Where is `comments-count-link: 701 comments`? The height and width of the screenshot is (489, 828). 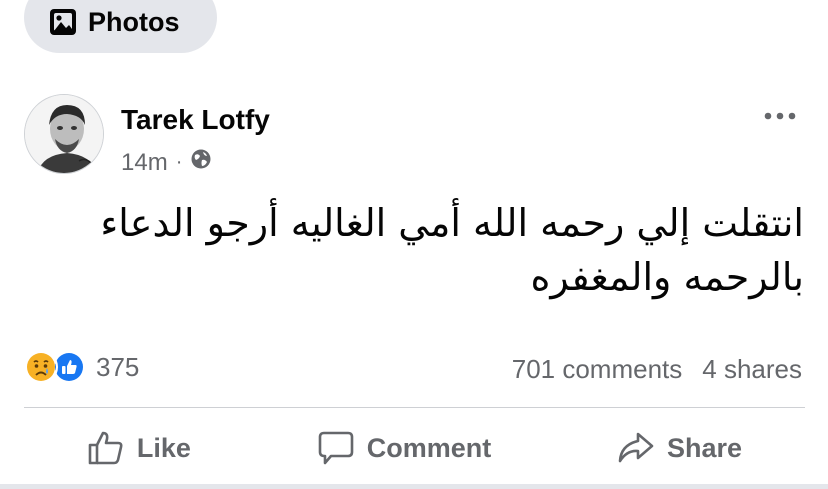
comments-count-link: 701 comments is located at coordinates (597, 369).